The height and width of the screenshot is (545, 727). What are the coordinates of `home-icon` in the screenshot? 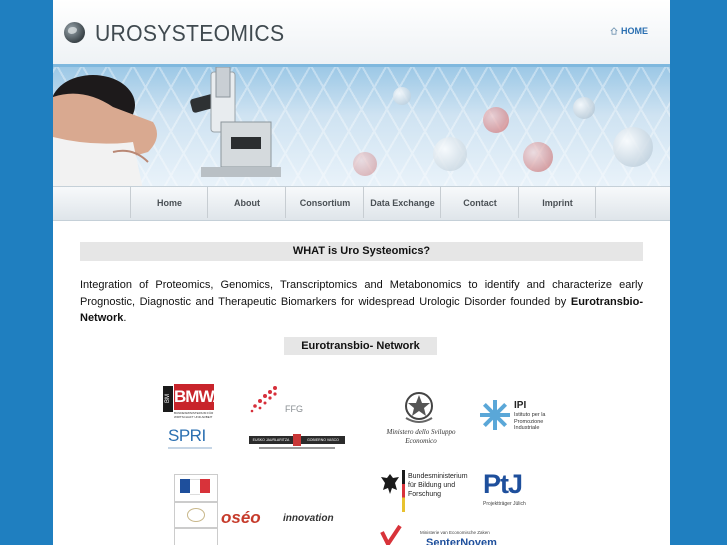 It's located at (614, 31).